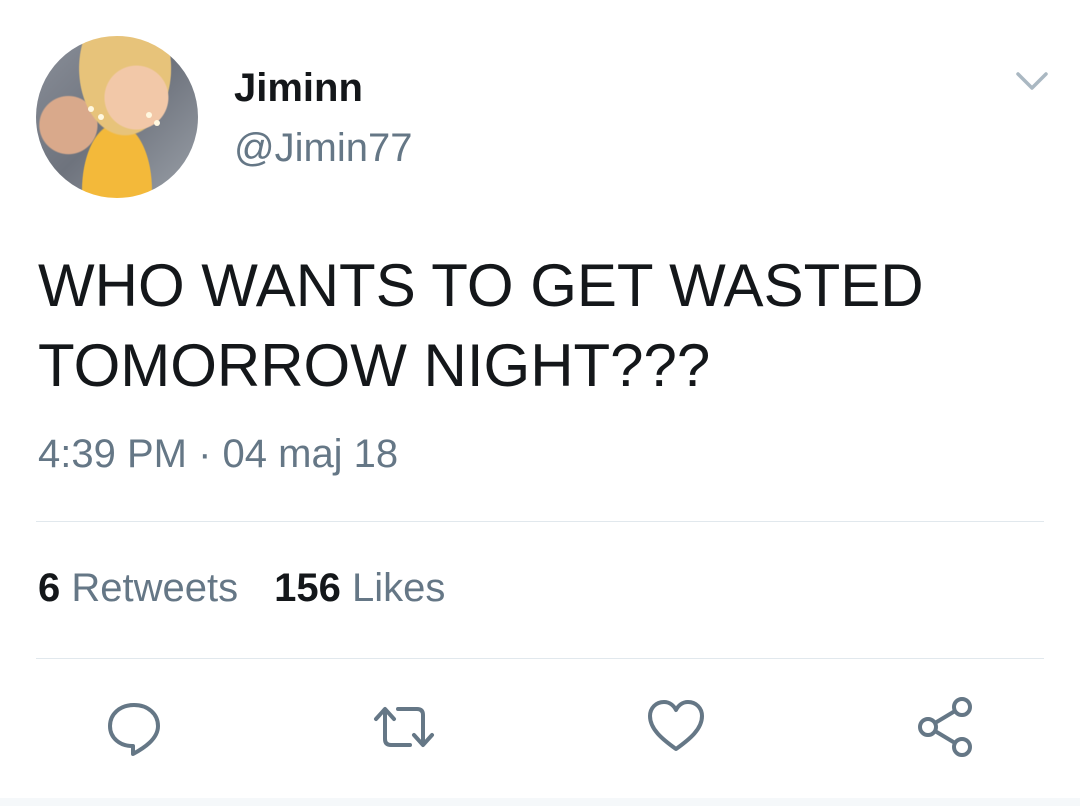 The width and height of the screenshot is (1080, 806). Describe the element at coordinates (134, 729) in the screenshot. I see `speech-bubble-icon` at that location.